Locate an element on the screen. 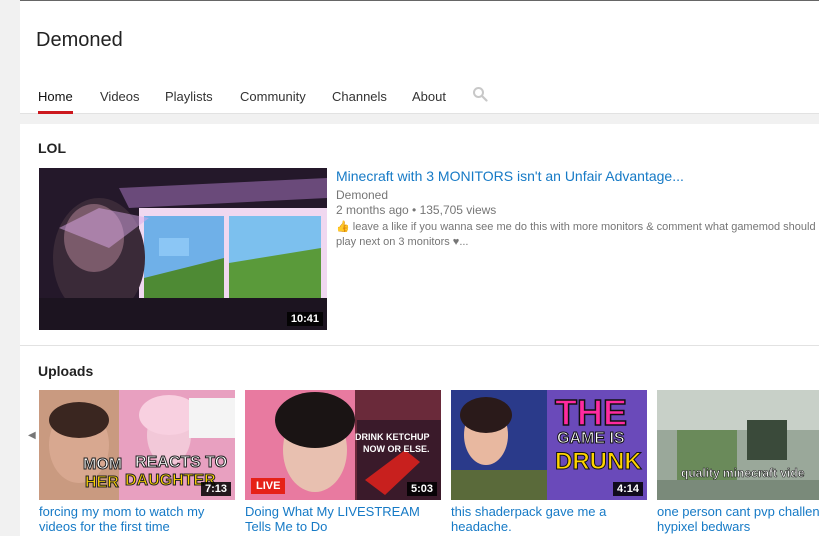 This screenshot has height=536, width=819. featured-channel-name: Demoned is located at coordinates (362, 195).